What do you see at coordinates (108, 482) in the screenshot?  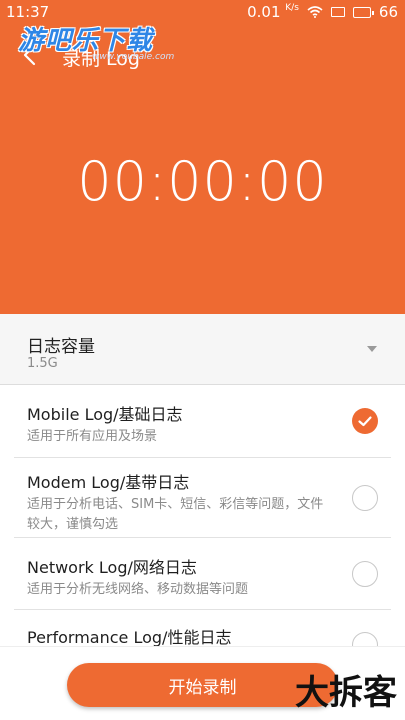 I see `log-title: Modem Log/基带日志` at bounding box center [108, 482].